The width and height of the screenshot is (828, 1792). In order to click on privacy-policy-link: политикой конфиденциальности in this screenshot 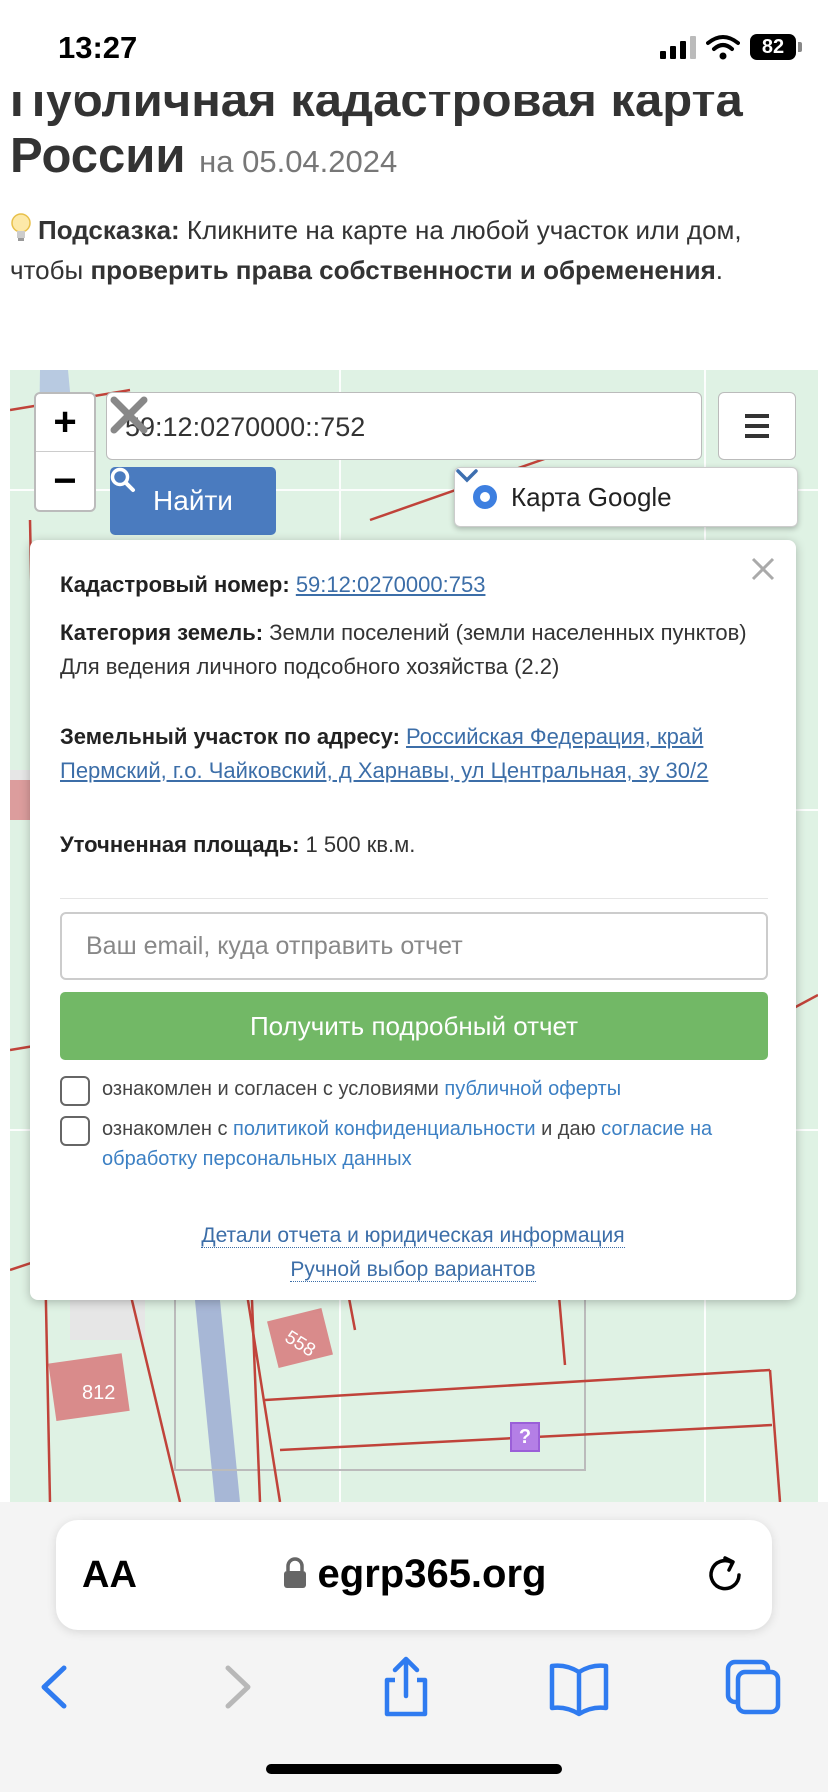, I will do `click(384, 1129)`.